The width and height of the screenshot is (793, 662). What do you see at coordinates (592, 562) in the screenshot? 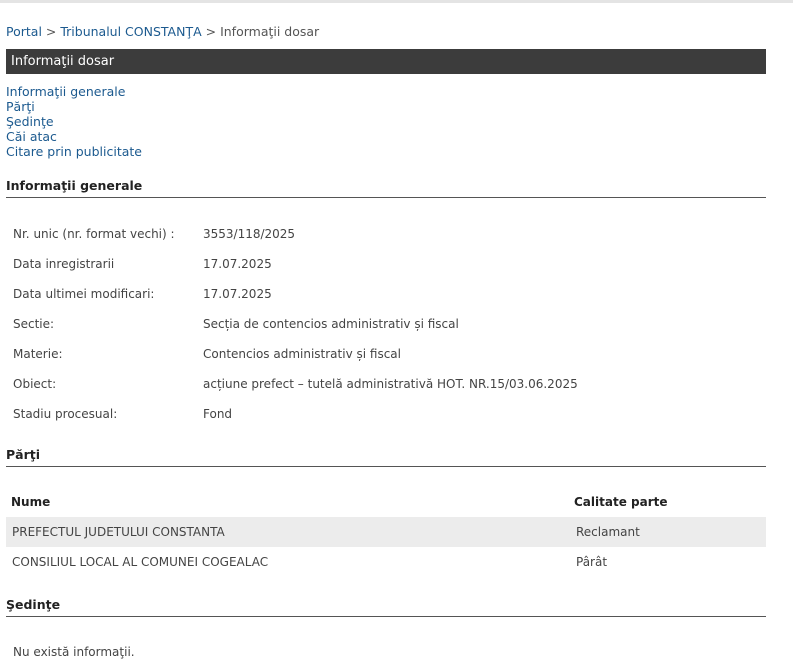
I see `party-role: Pârât` at bounding box center [592, 562].